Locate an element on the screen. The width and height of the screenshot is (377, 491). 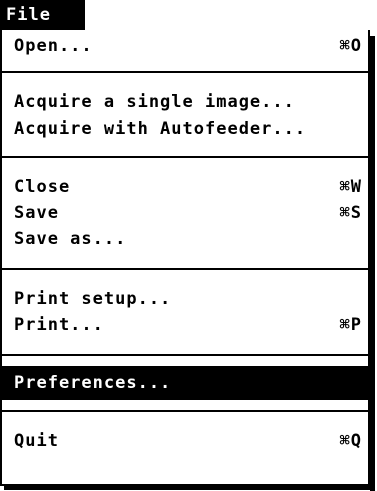
menu-title-file: File is located at coordinates (42, 15).